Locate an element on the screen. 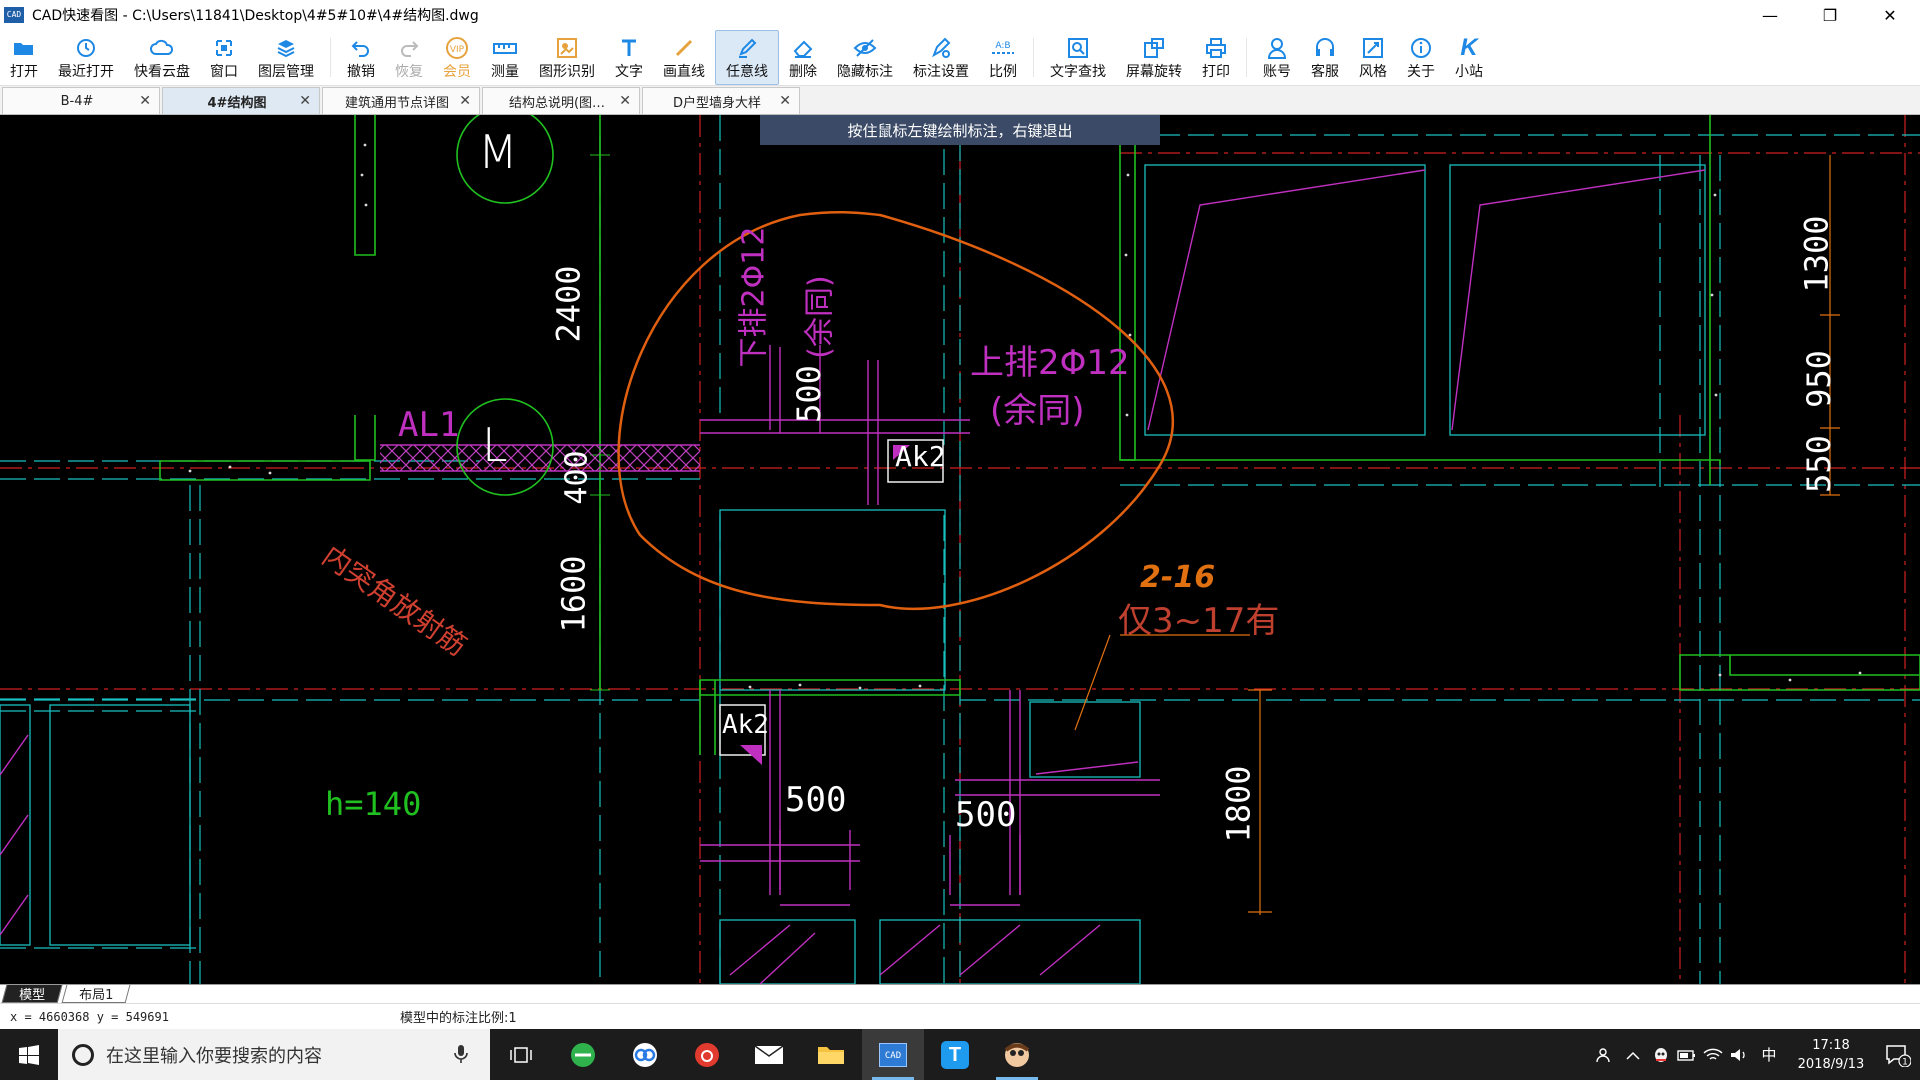 The width and height of the screenshot is (1920, 1080). cad-viewer-icon: CAD is located at coordinates (893, 1054).